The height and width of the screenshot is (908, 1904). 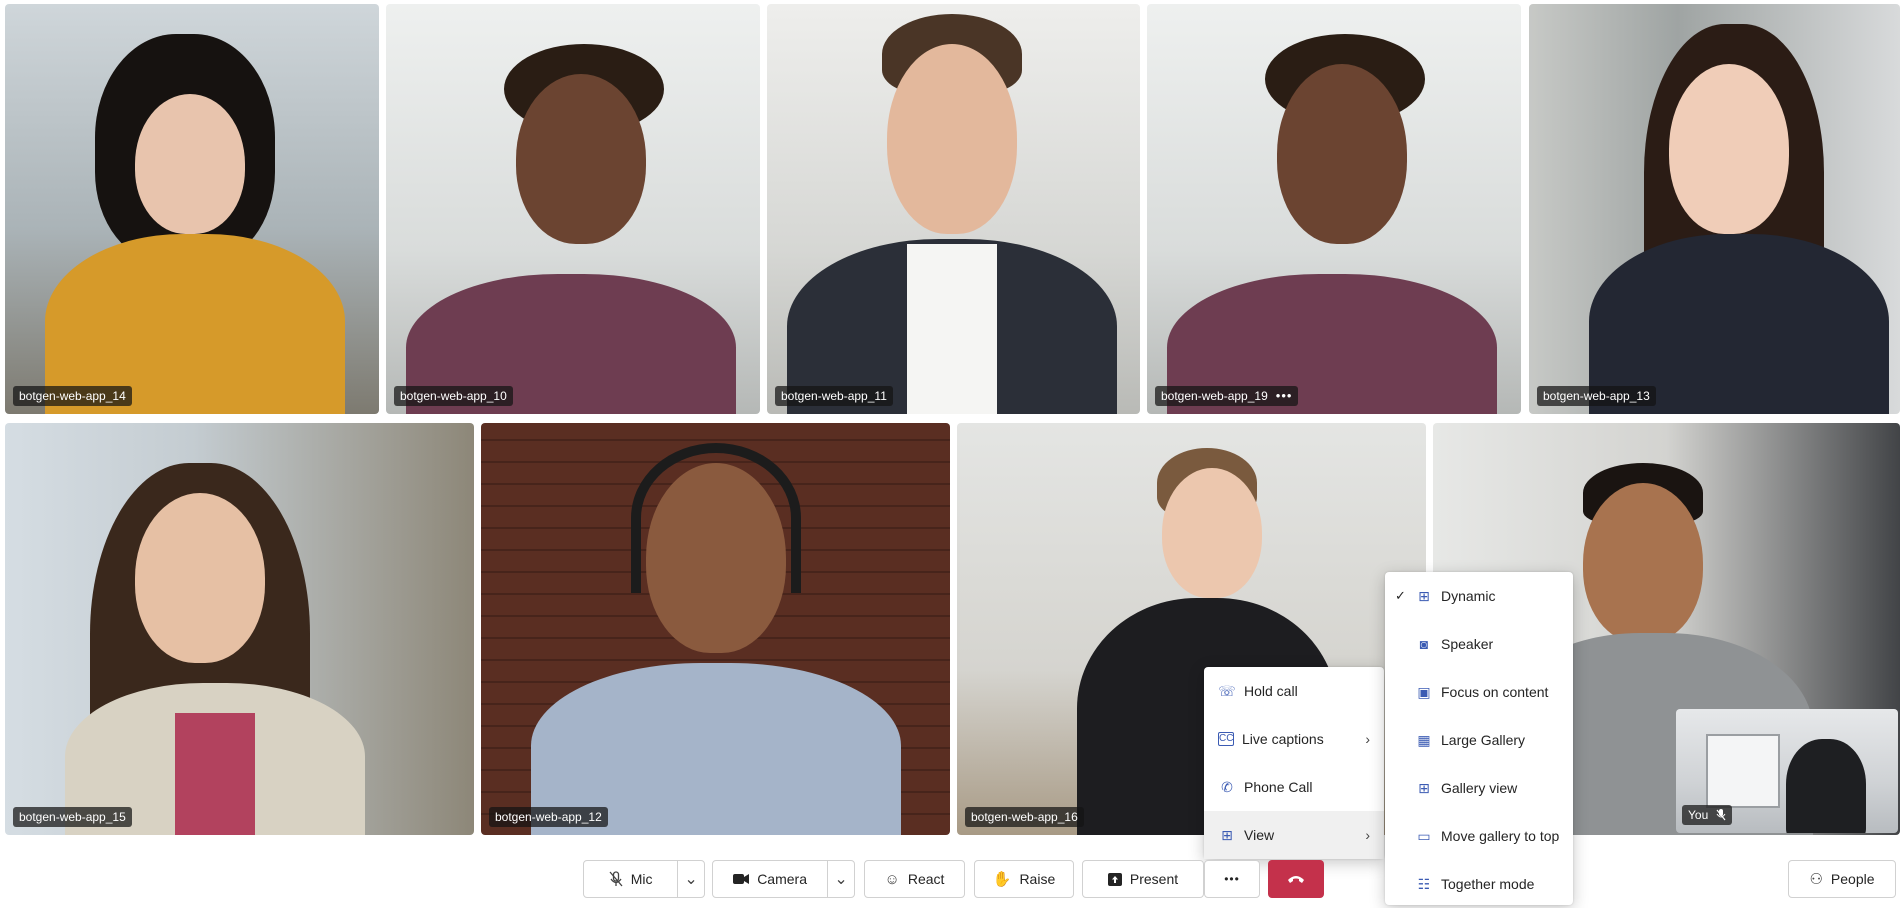 I want to click on present-label: Present, so click(x=1154, y=879).